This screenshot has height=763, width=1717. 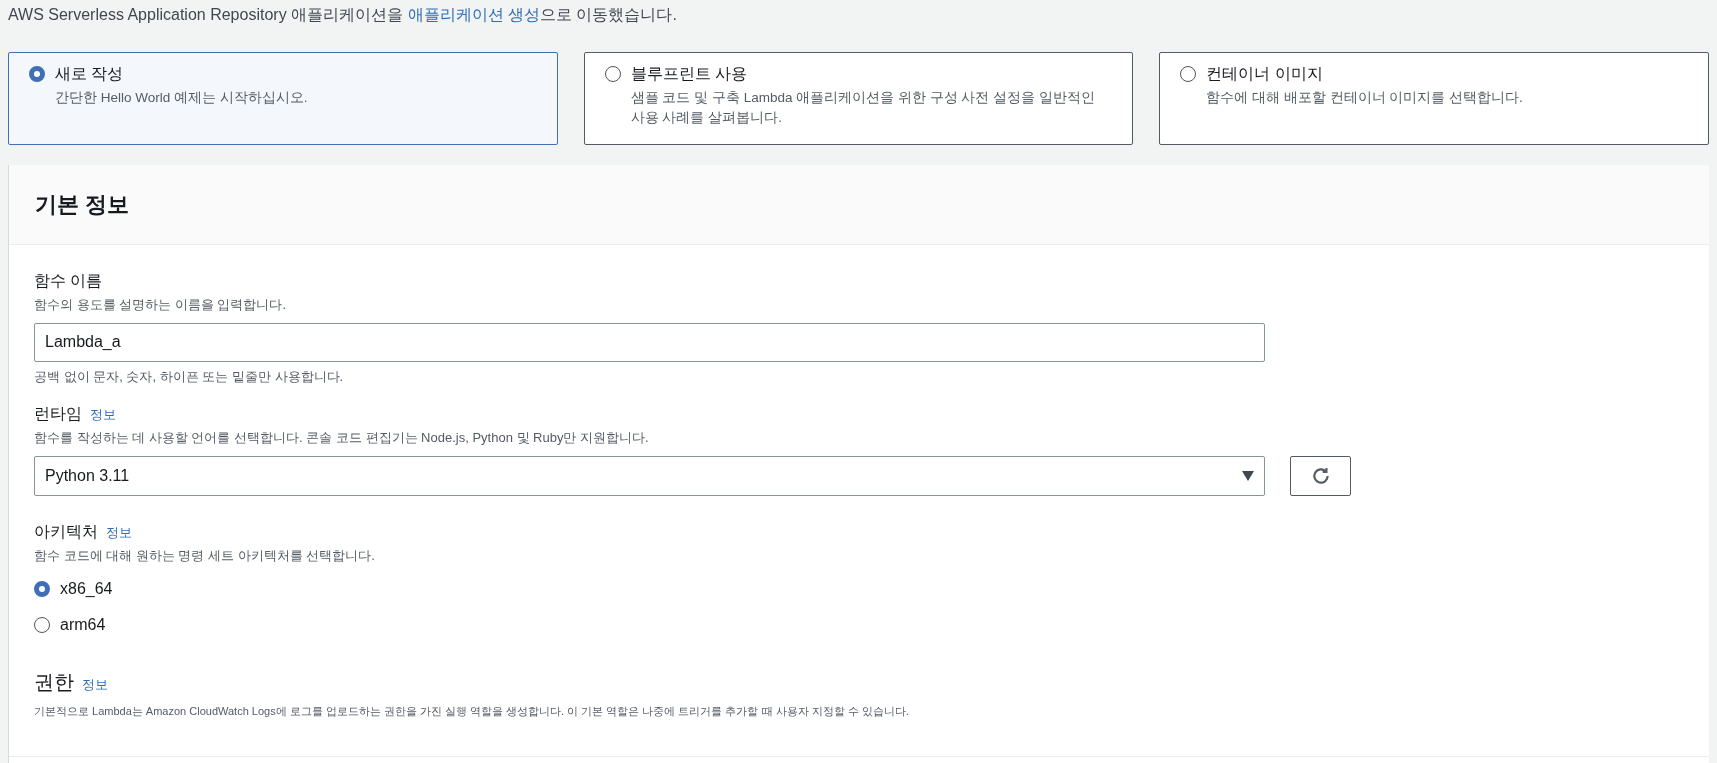 I want to click on field-description: 함수의 용도를 설명하는 이름을 입력합니다., so click(x=161, y=305).